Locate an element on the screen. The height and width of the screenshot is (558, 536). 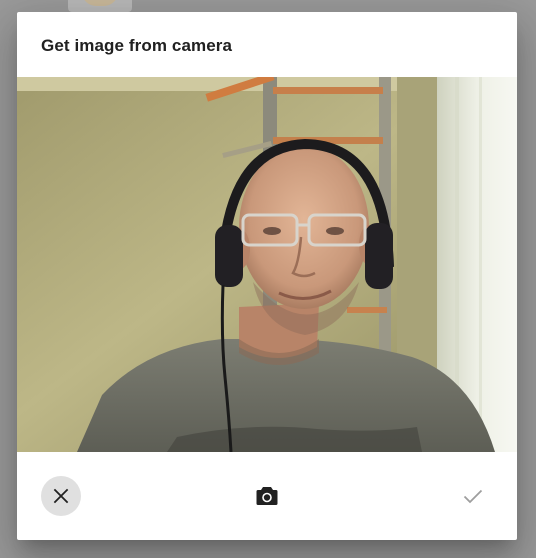
dialog-actions is located at coordinates (267, 496).